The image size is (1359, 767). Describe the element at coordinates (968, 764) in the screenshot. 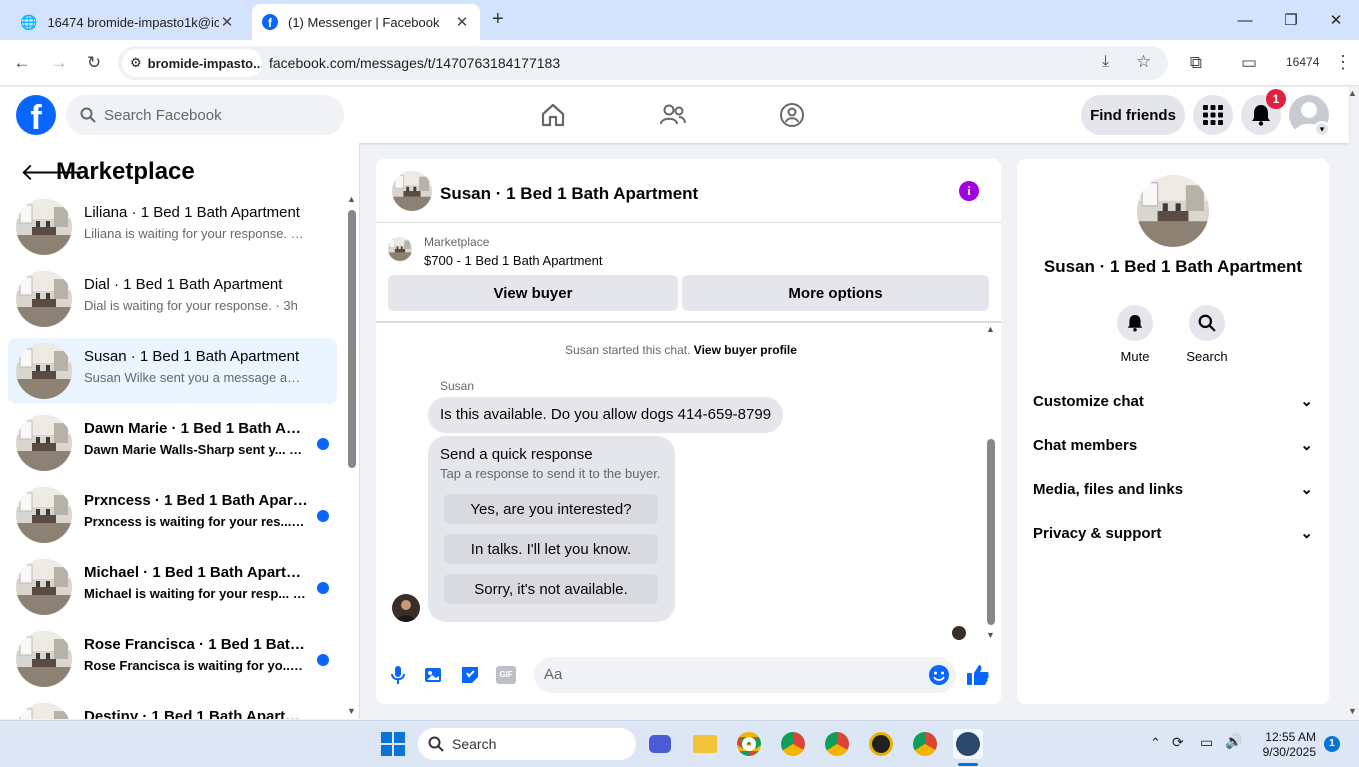

I see `active-indicator` at that location.